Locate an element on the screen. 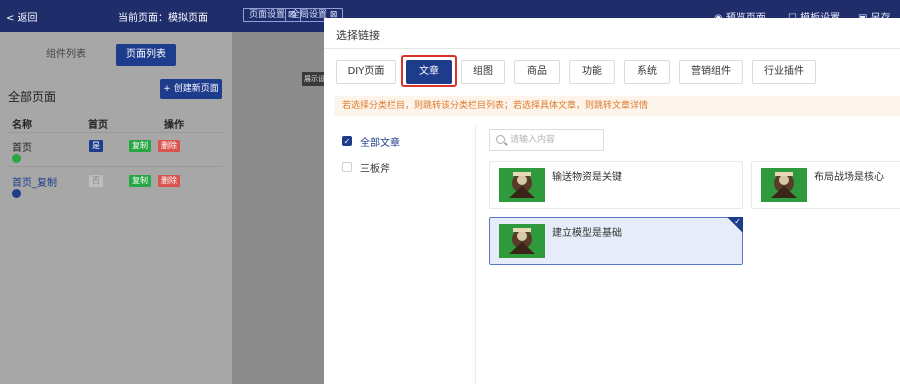 The image size is (900, 384). check-icon: ✓ is located at coordinates (737, 221).